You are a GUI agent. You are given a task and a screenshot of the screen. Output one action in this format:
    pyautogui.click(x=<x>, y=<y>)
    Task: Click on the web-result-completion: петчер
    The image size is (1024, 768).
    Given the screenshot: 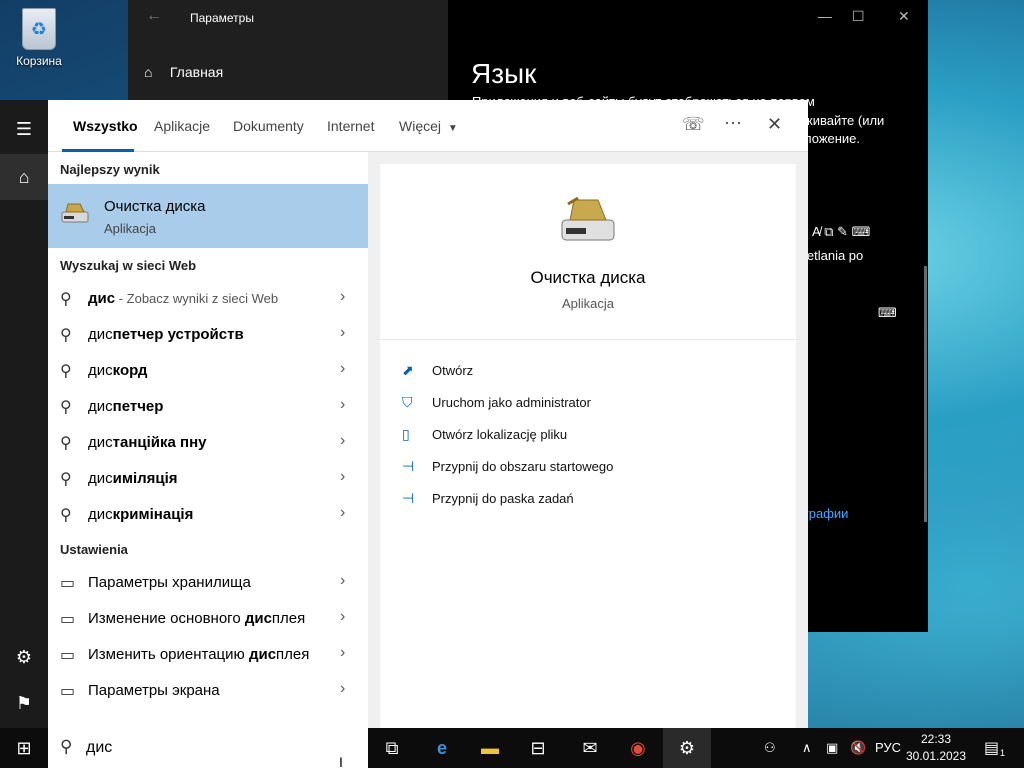 What is the action you would take?
    pyautogui.click(x=138, y=406)
    